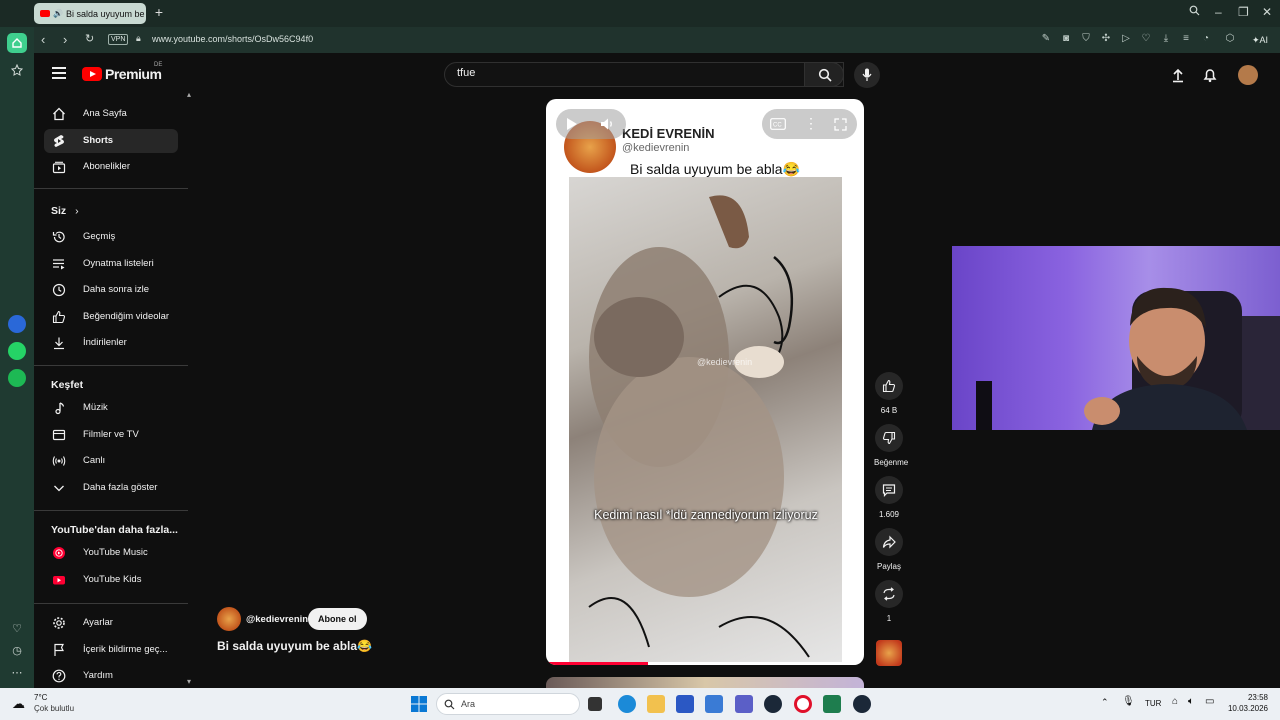 Image resolution: width=1280 pixels, height=720 pixels. Describe the element at coordinates (1126, 39) in the screenshot. I see `player-icon: ▷` at that location.